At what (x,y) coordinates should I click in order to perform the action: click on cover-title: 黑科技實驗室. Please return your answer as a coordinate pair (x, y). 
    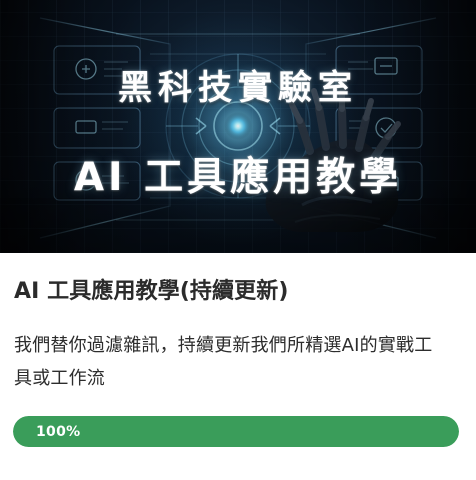
    Looking at the image, I should click on (238, 88).